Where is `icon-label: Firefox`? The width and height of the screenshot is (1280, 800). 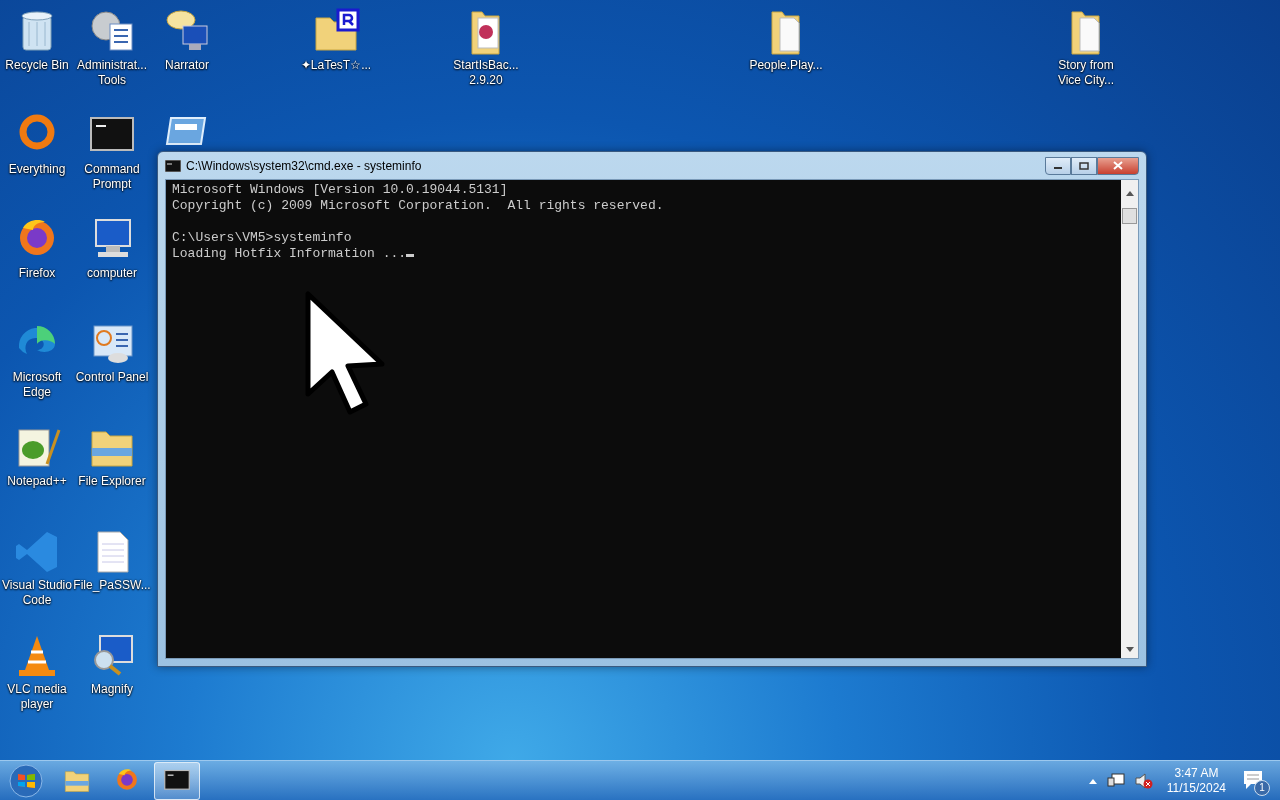
icon-label: Firefox is located at coordinates (37, 273).